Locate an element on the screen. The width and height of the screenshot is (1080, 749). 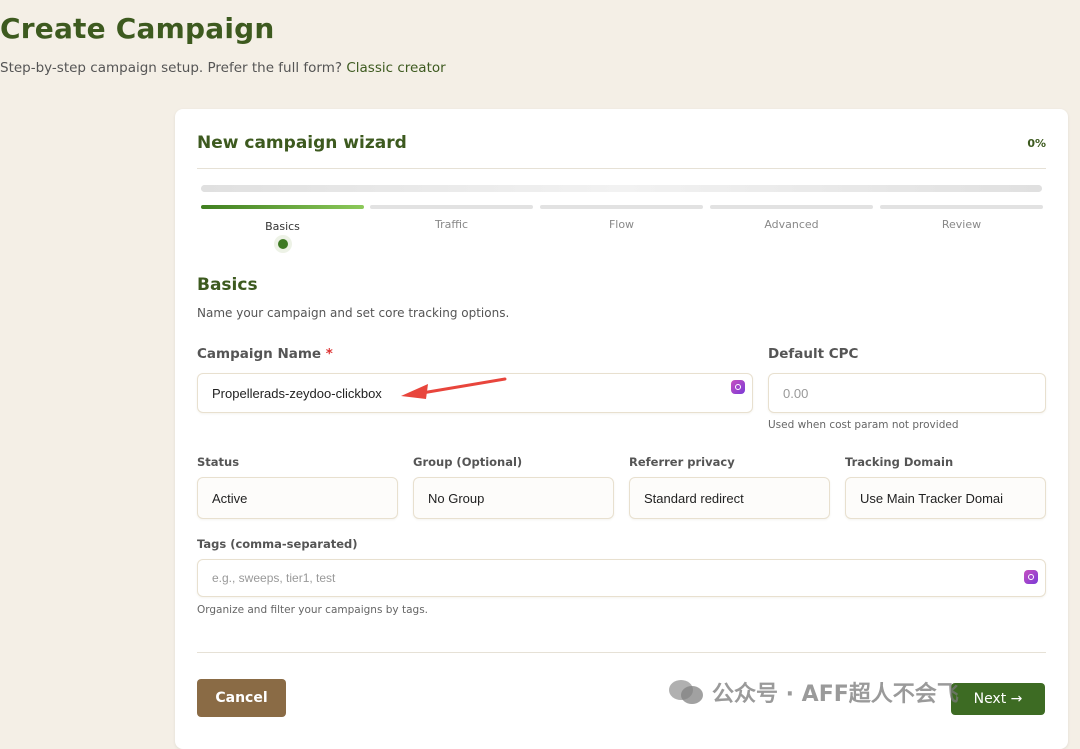
next-button: Next → is located at coordinates (998, 699).